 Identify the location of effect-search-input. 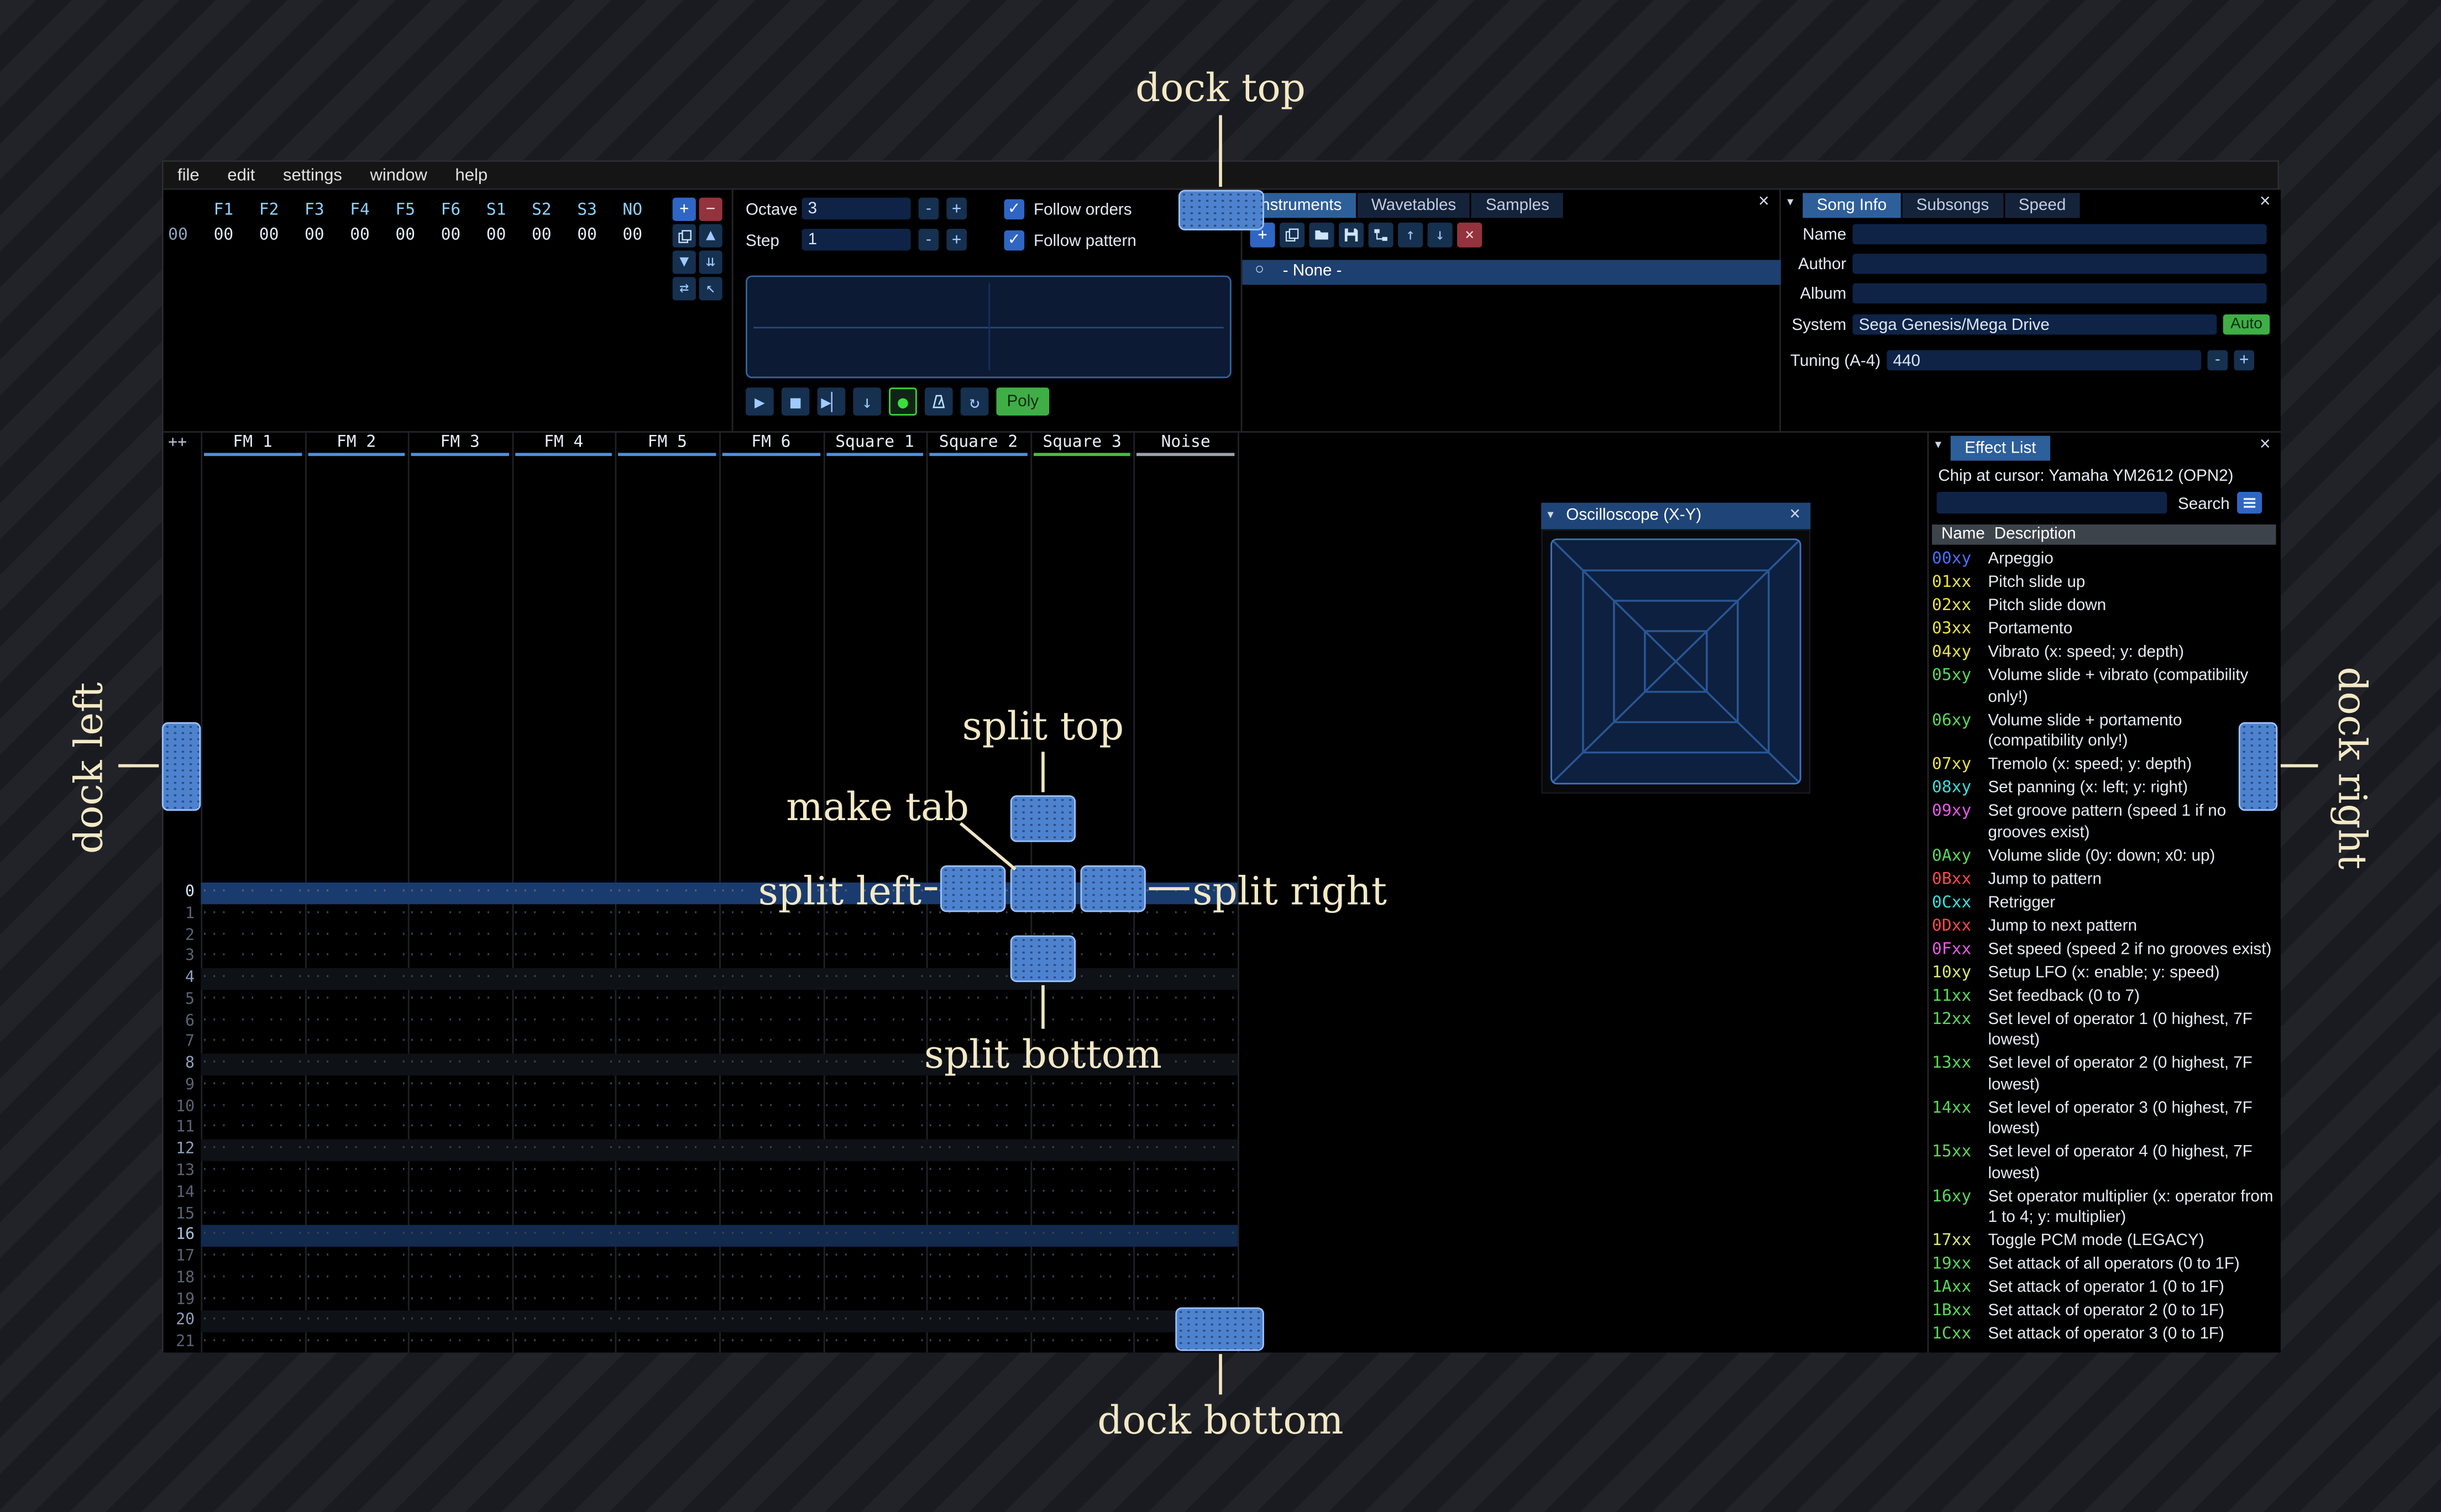
(2051, 503).